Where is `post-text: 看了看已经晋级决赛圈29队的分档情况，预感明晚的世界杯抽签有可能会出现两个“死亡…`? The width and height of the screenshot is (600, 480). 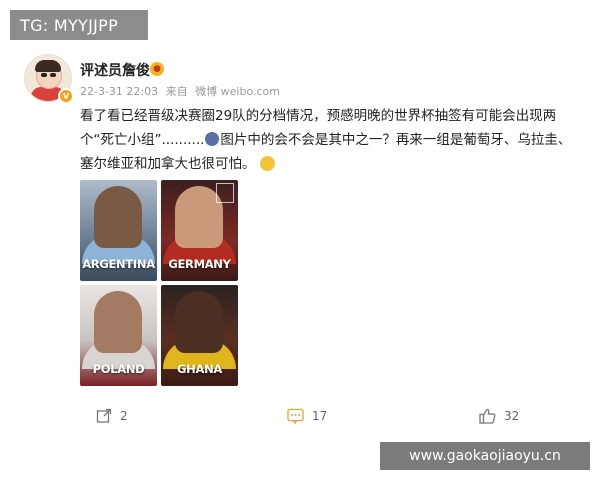 post-text: 看了看已经晋级决赛圈29队的分档情况，预感明晚的世界杯抽签有可能会出现两个“死亡… is located at coordinates (330, 140).